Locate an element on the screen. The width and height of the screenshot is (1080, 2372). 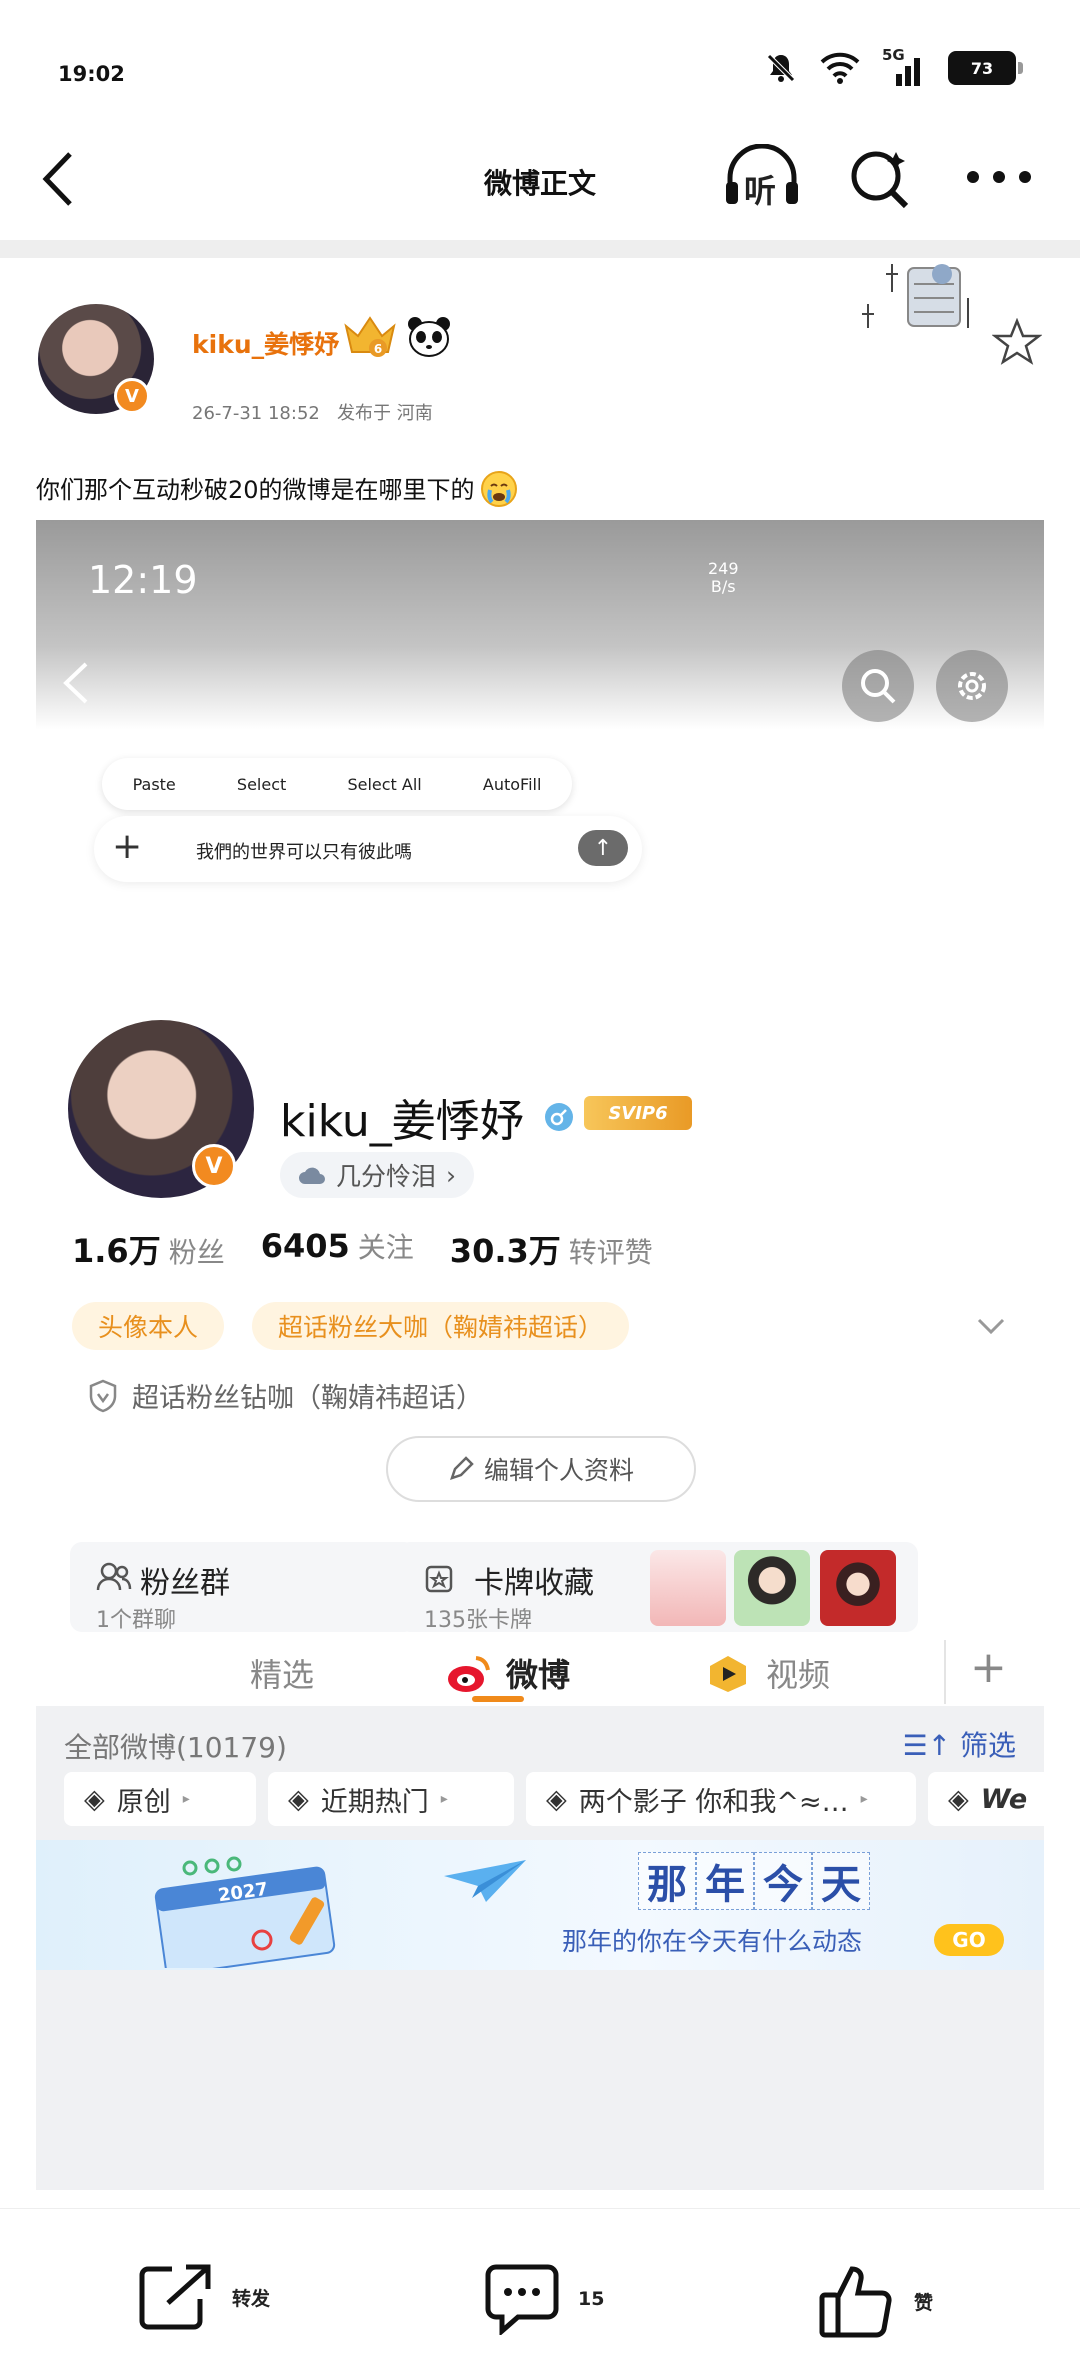
calendar-icon is located at coordinates (245, 1912).